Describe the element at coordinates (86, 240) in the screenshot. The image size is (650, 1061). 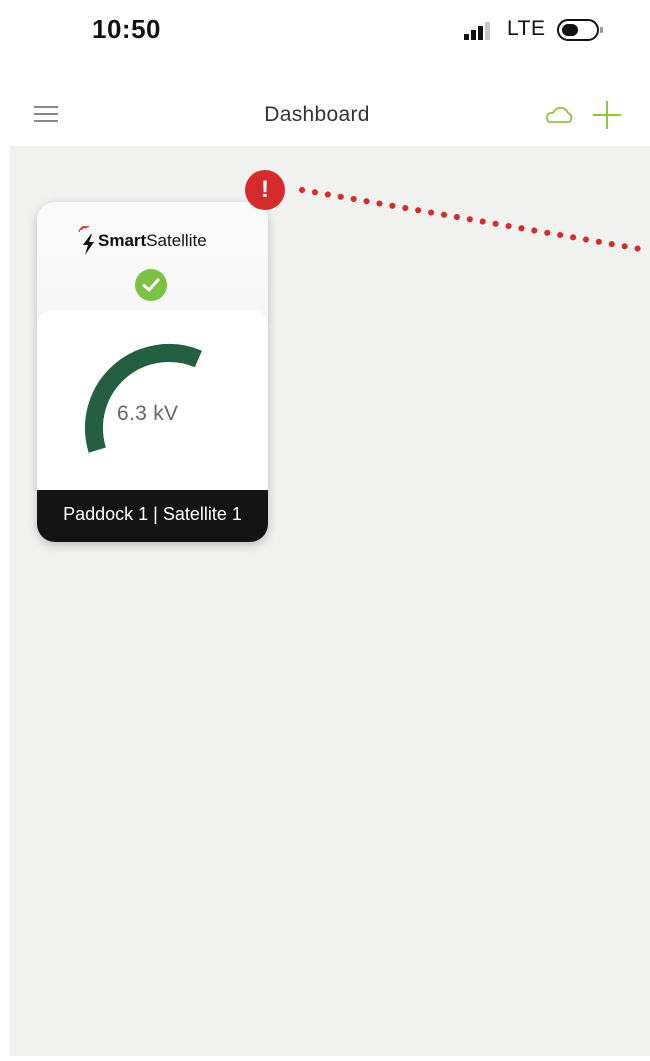
I see `bolt-icon` at that location.